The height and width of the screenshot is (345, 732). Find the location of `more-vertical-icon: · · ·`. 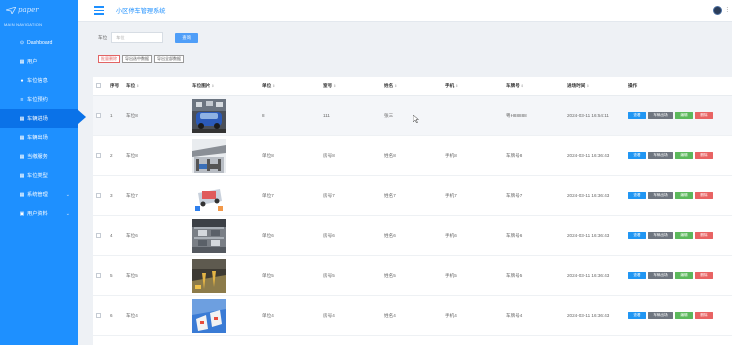

more-vertical-icon: · · · is located at coordinates (727, 10).